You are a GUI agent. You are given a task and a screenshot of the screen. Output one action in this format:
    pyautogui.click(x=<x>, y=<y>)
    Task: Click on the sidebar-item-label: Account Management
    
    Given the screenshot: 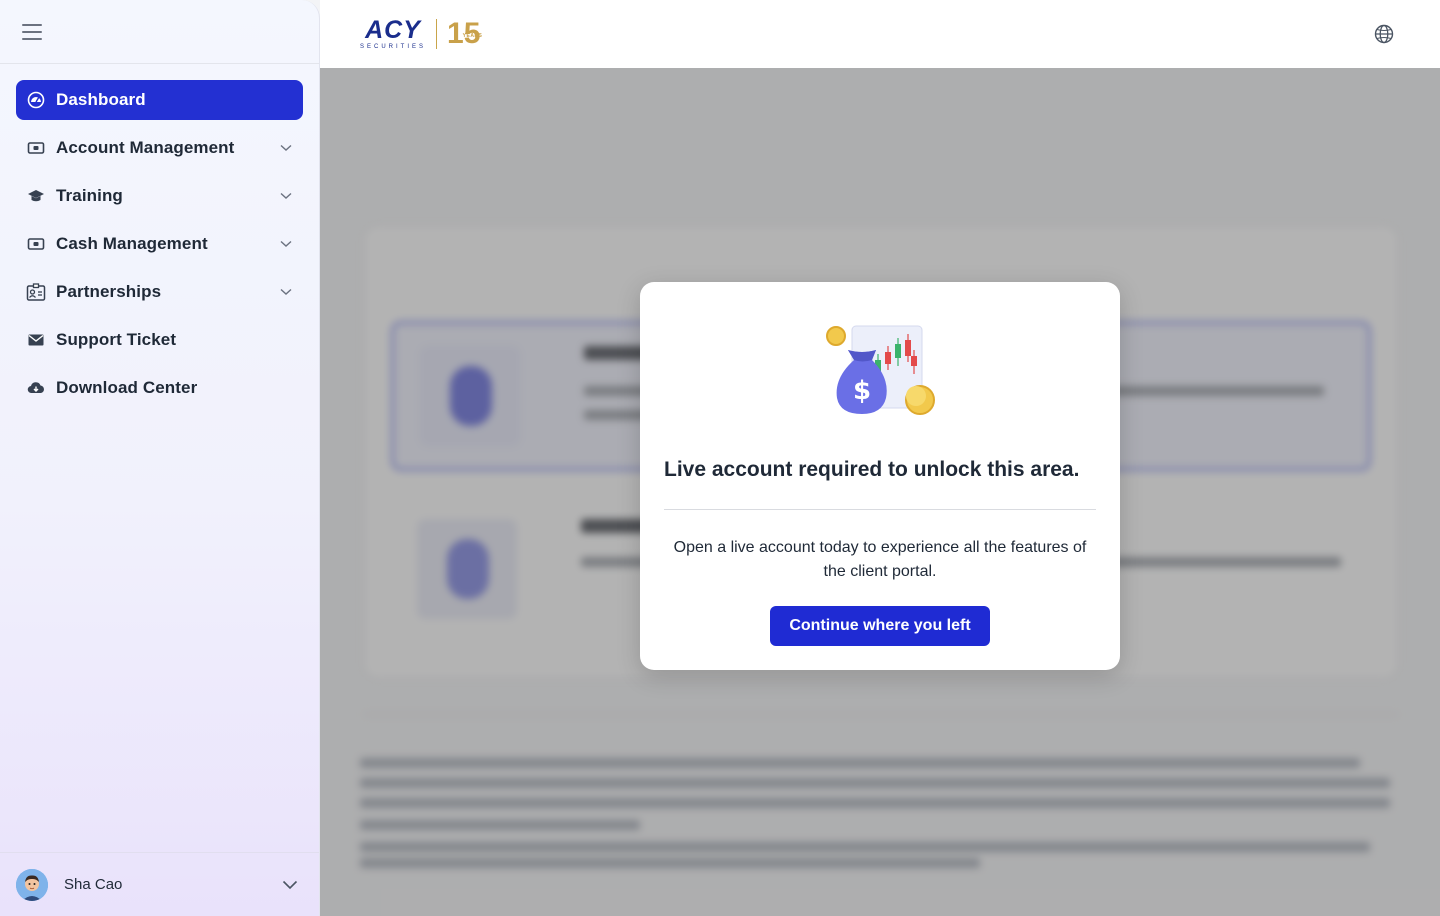 What is the action you would take?
    pyautogui.click(x=145, y=147)
    